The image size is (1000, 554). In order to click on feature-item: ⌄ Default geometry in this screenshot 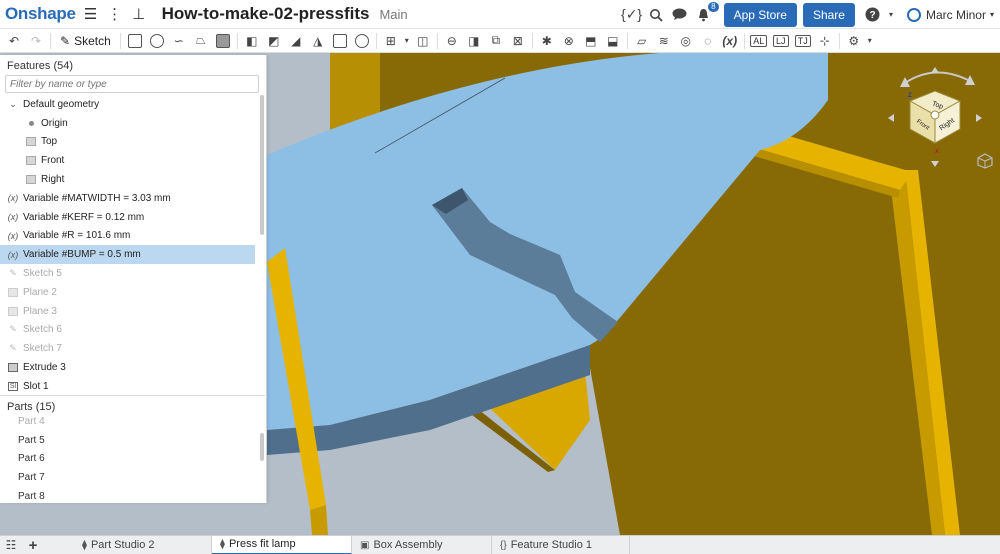, I will do `click(132, 104)`.